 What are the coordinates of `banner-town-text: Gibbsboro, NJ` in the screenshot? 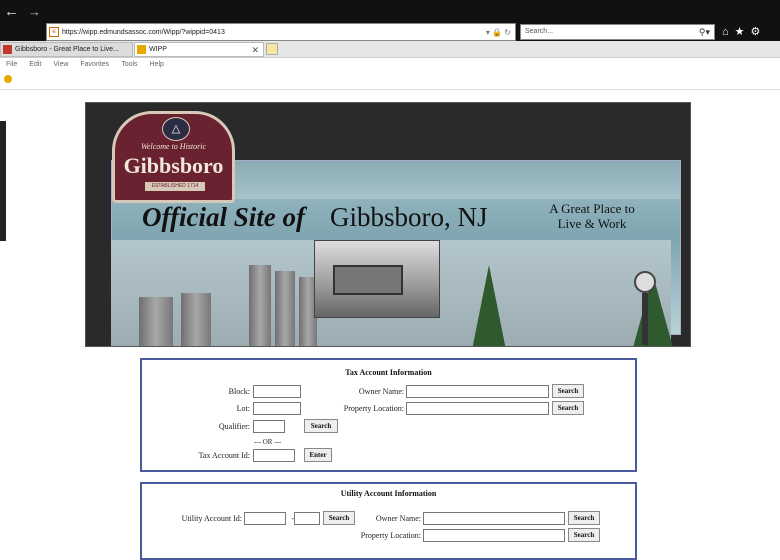 It's located at (409, 217).